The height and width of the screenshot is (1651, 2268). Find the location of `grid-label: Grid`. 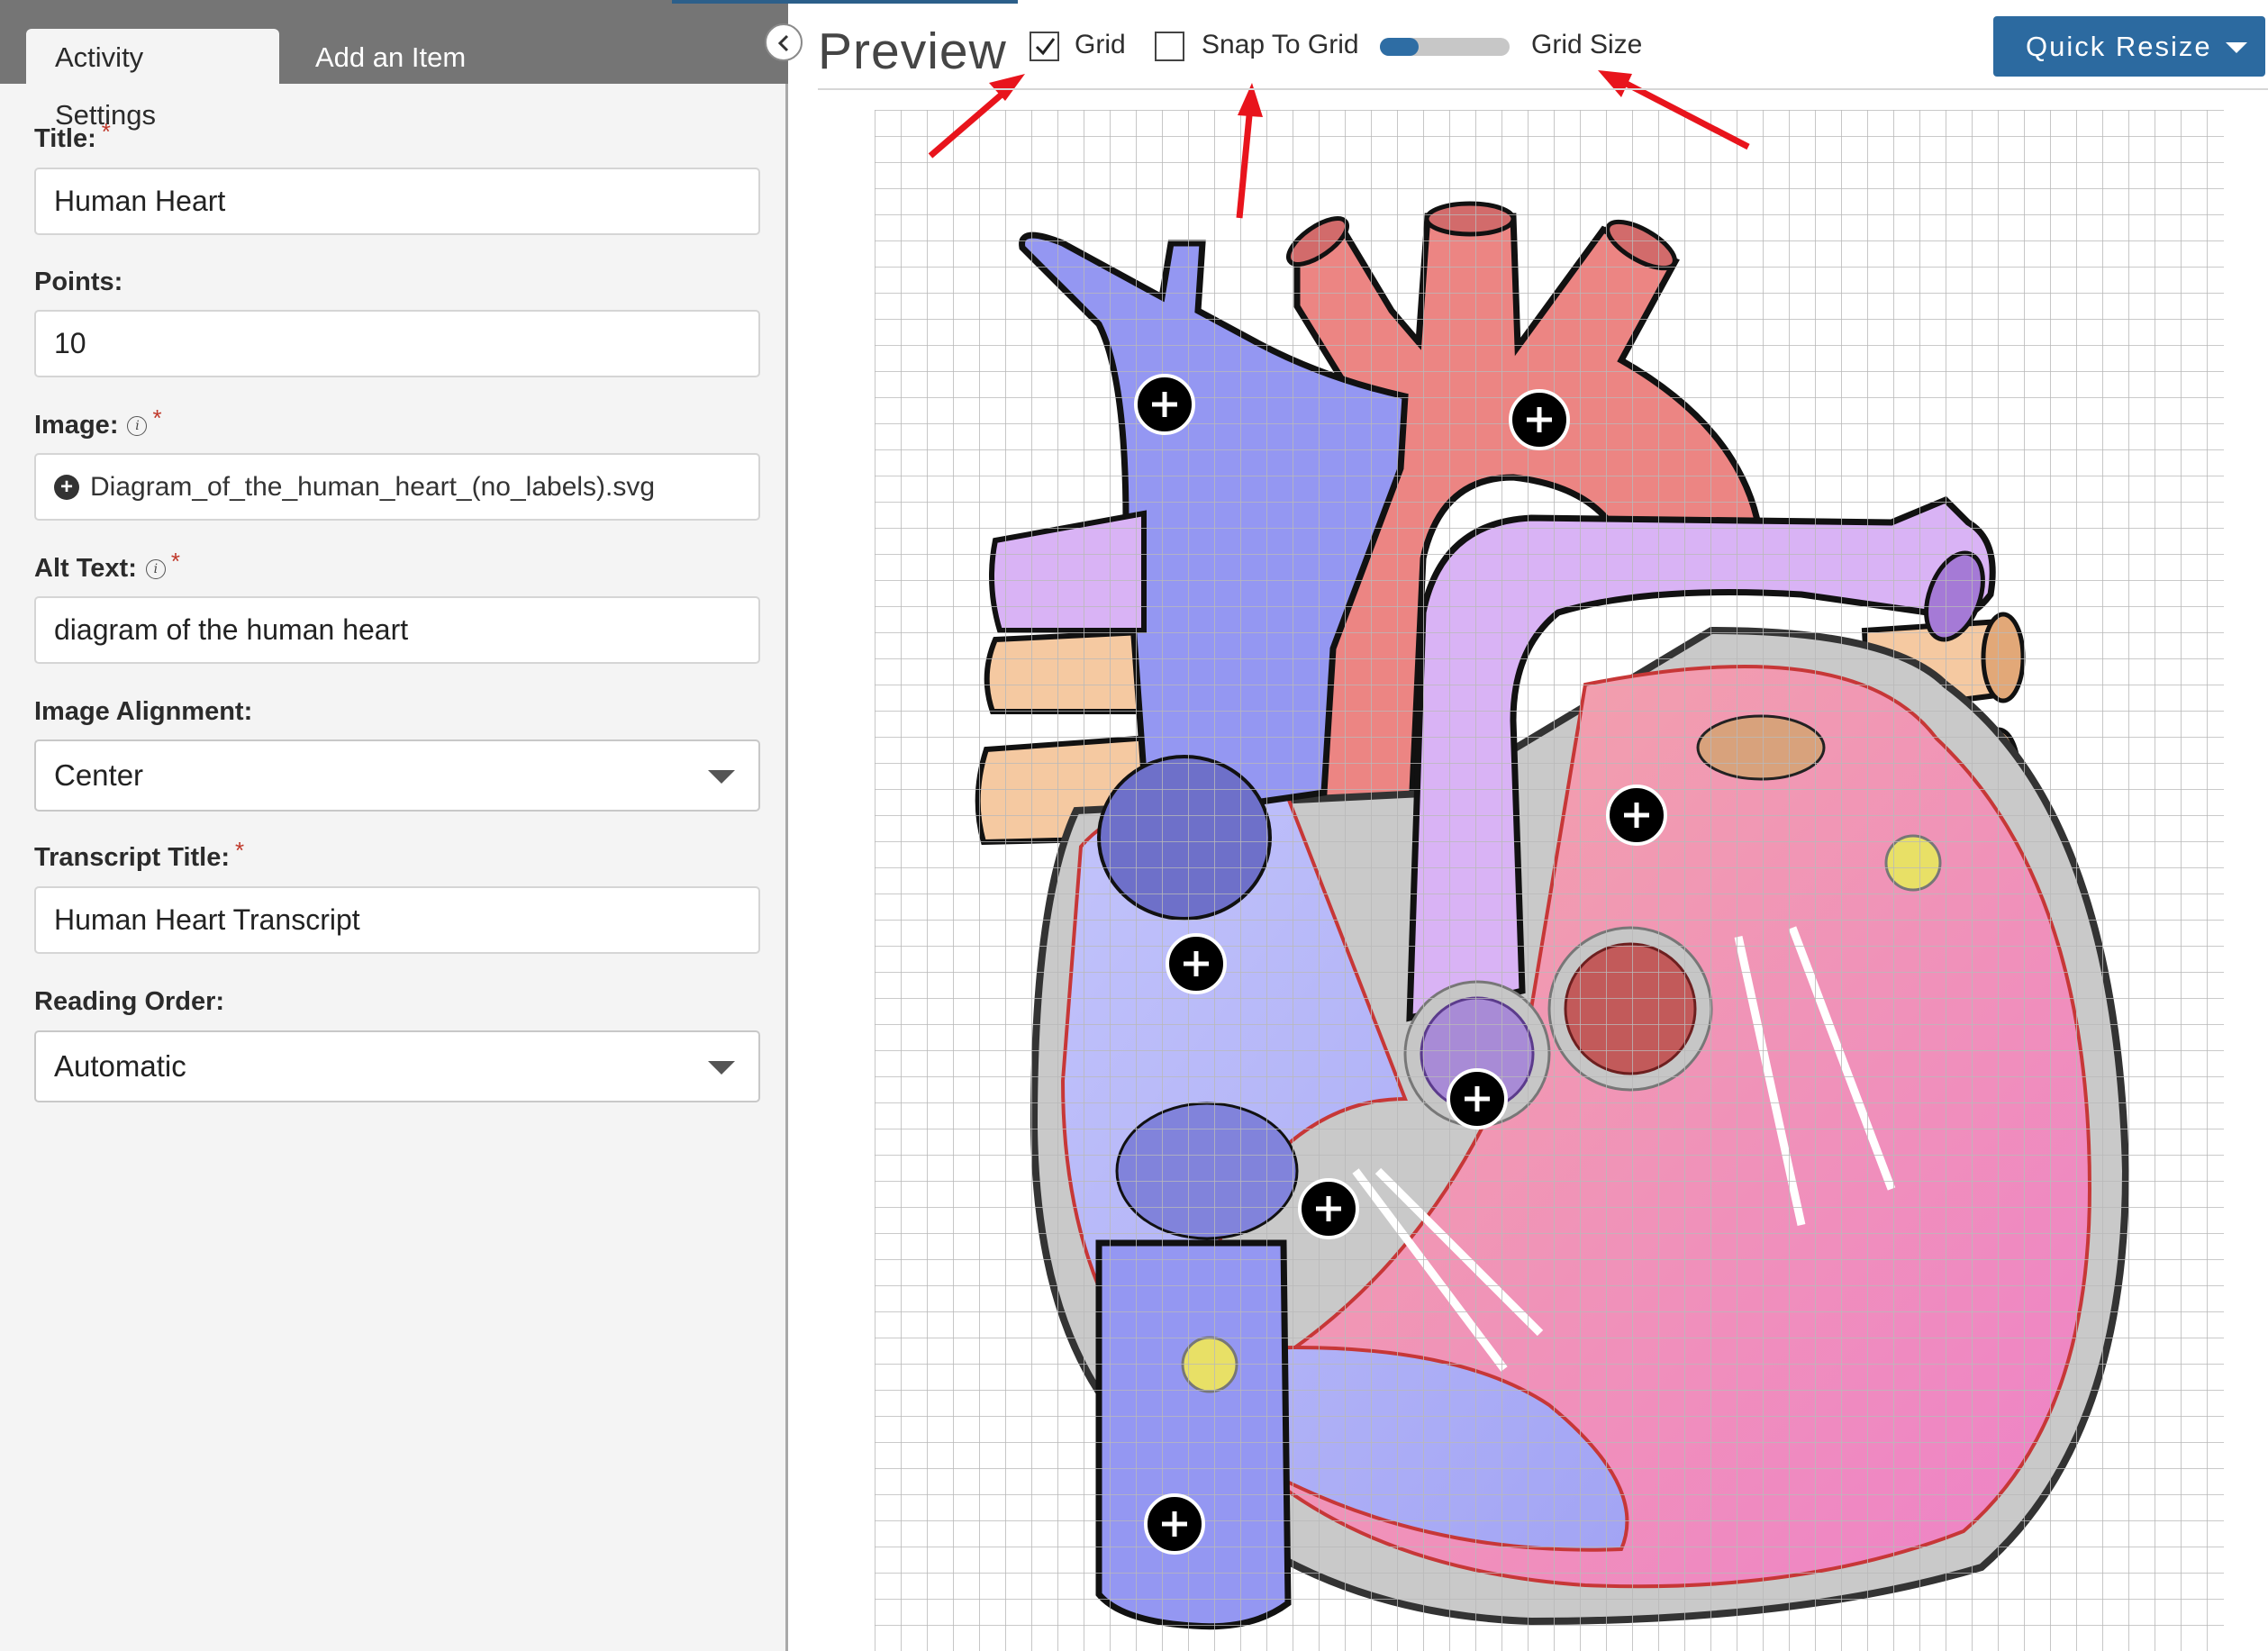

grid-label: Grid is located at coordinates (1100, 45).